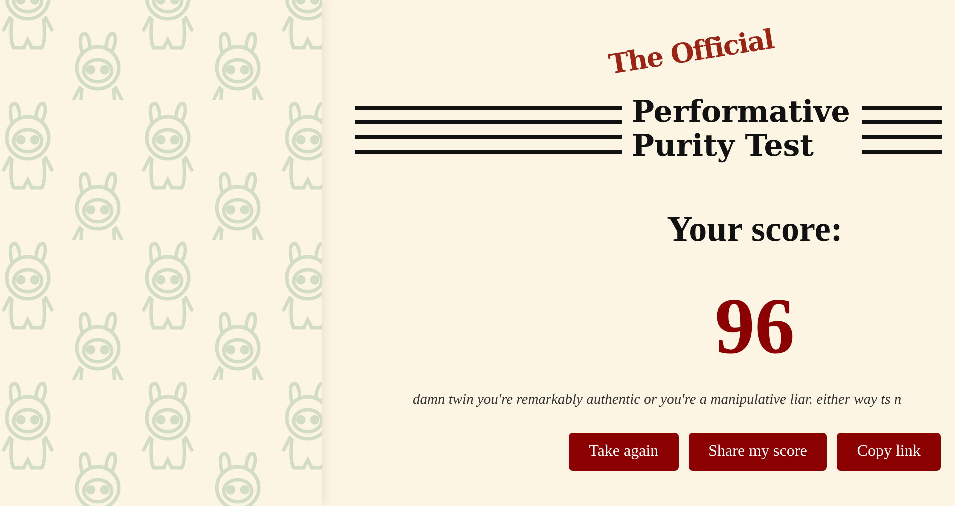 The image size is (955, 506). What do you see at coordinates (741, 130) in the screenshot?
I see `logo-title: Performative Purity Test` at bounding box center [741, 130].